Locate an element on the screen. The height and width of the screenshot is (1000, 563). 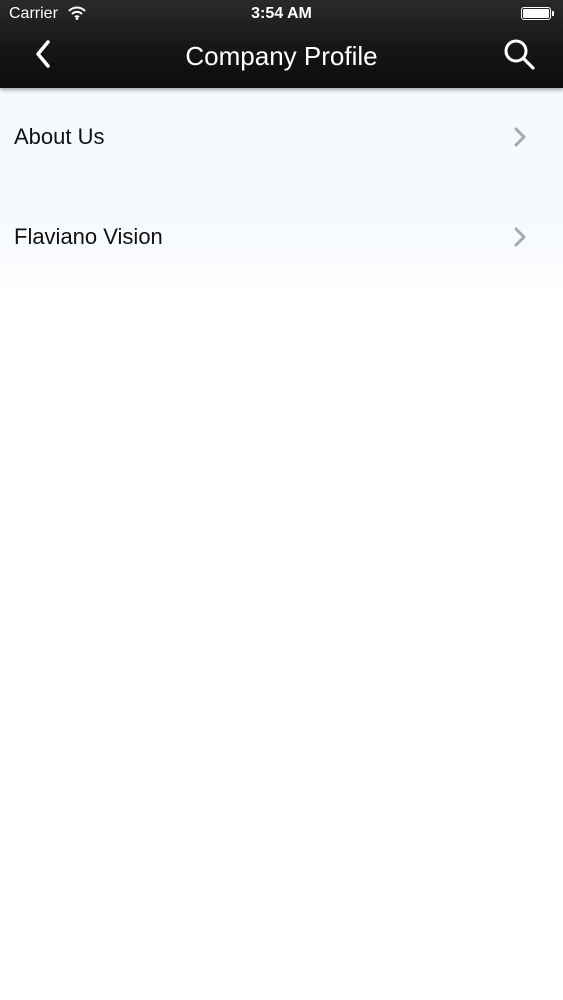
list-item-label: About Us is located at coordinates (59, 136).